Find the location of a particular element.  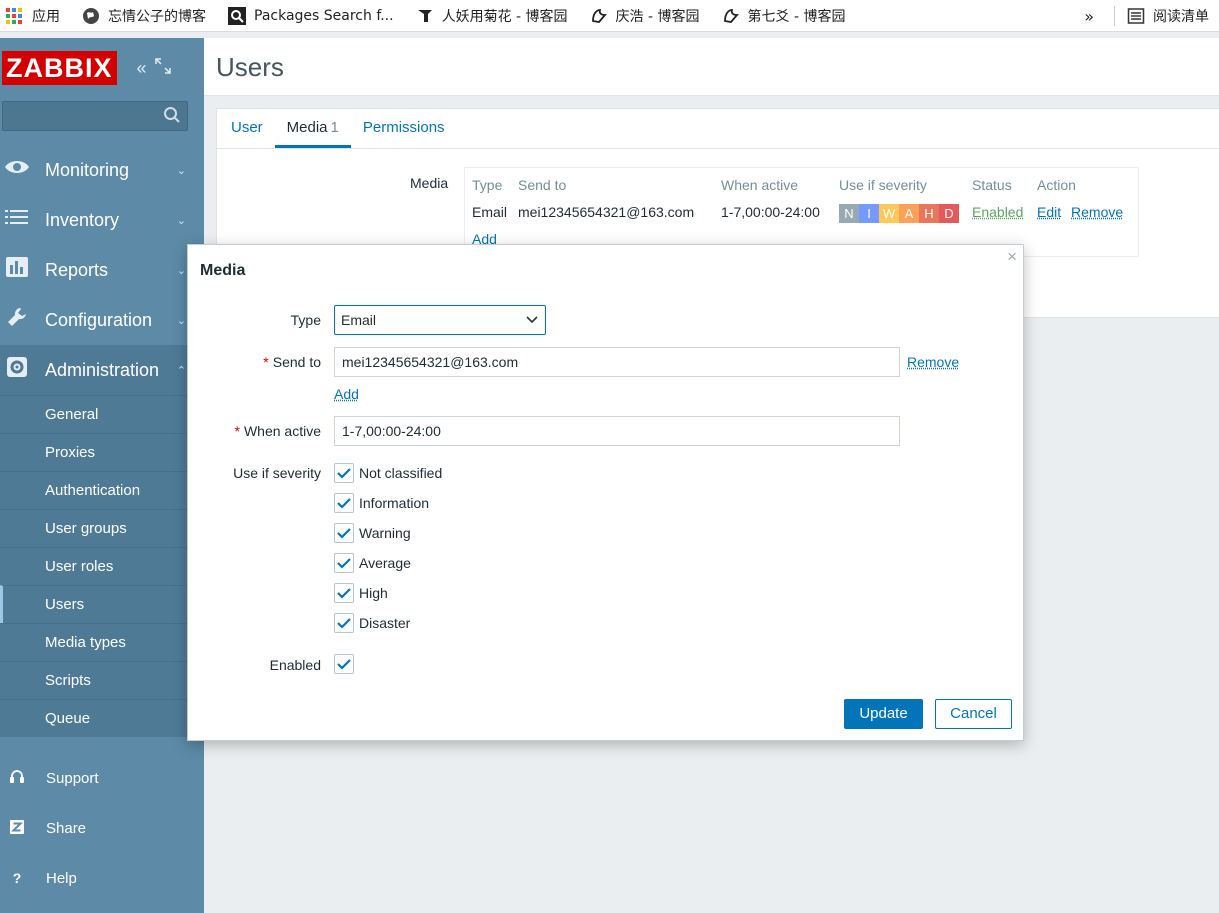

severity-badge: D is located at coordinates (949, 213).